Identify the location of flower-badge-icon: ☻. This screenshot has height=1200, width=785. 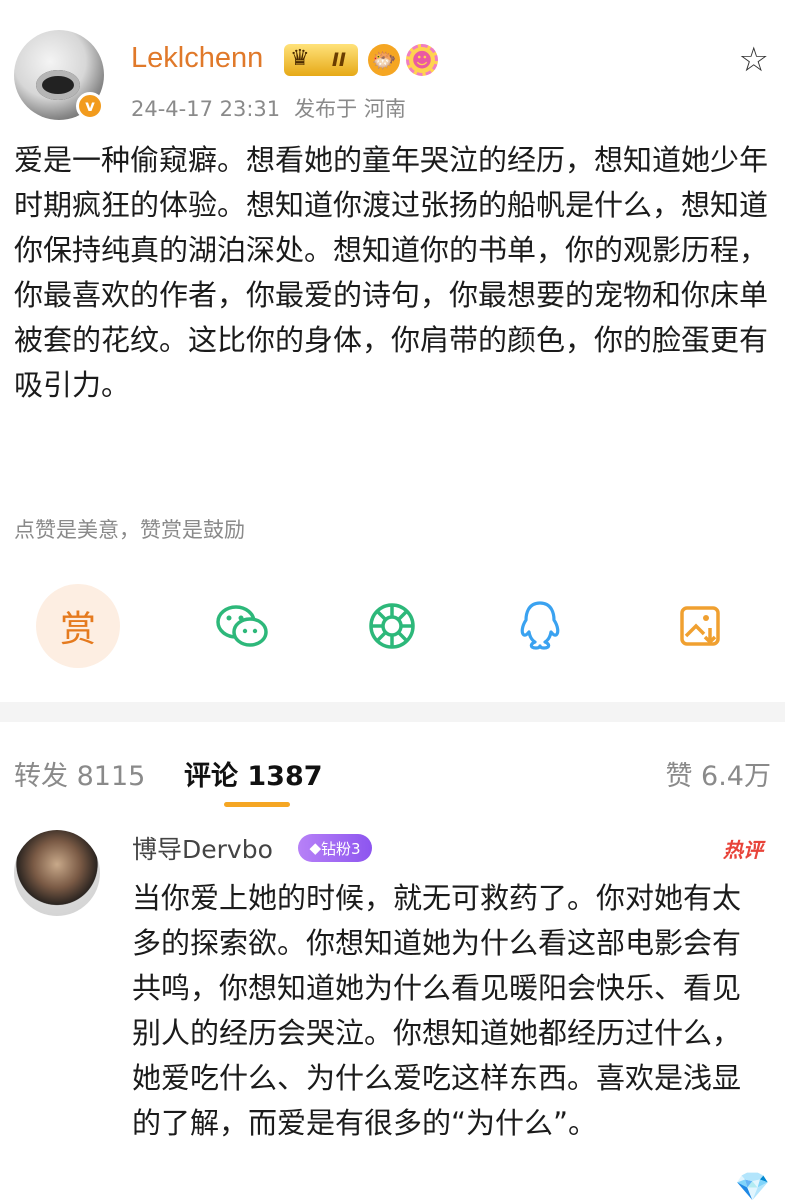
(422, 60).